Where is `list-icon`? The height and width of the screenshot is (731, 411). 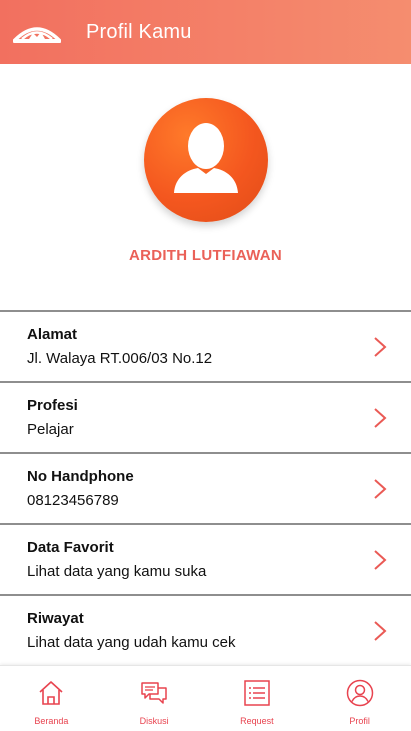 list-icon is located at coordinates (257, 693).